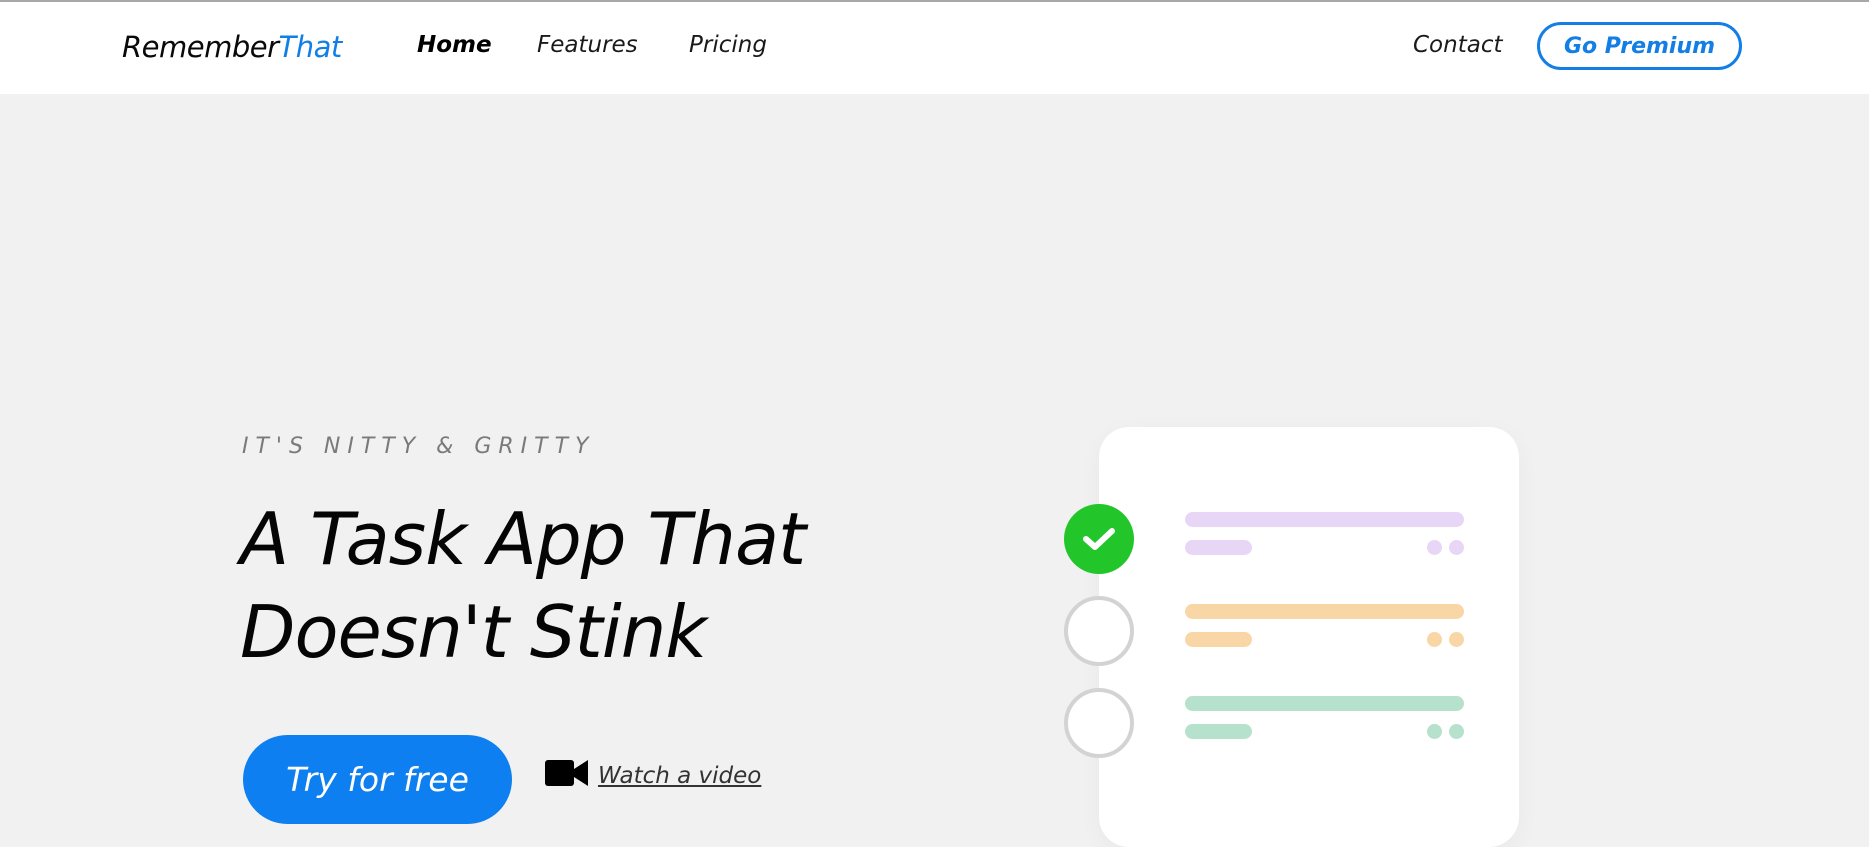 This screenshot has height=847, width=1869. What do you see at coordinates (587, 45) in the screenshot?
I see `nav-features-link: Features` at bounding box center [587, 45].